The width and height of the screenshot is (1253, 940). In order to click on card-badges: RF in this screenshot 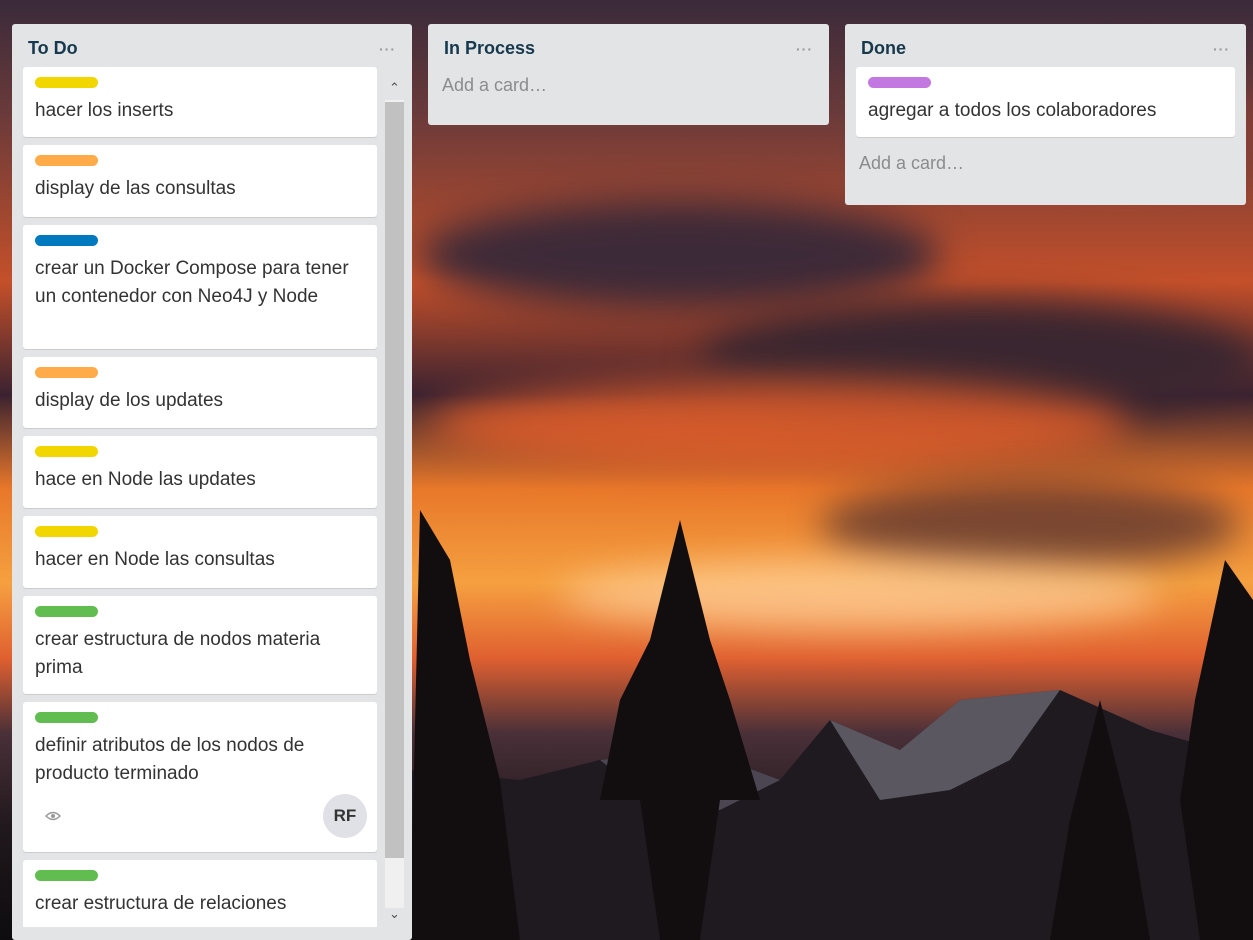, I will do `click(201, 816)`.